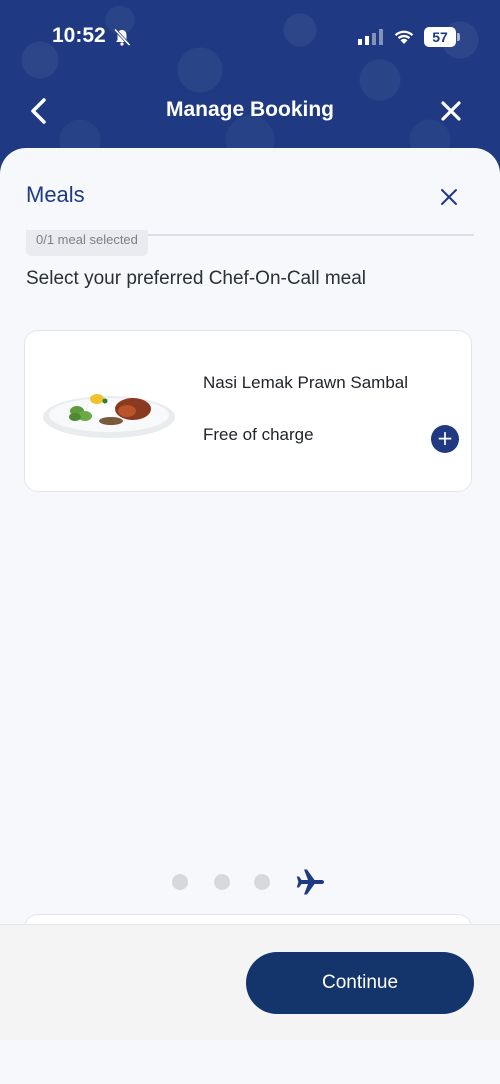  Describe the element at coordinates (252, 882) in the screenshot. I see `progress-indicator` at that location.